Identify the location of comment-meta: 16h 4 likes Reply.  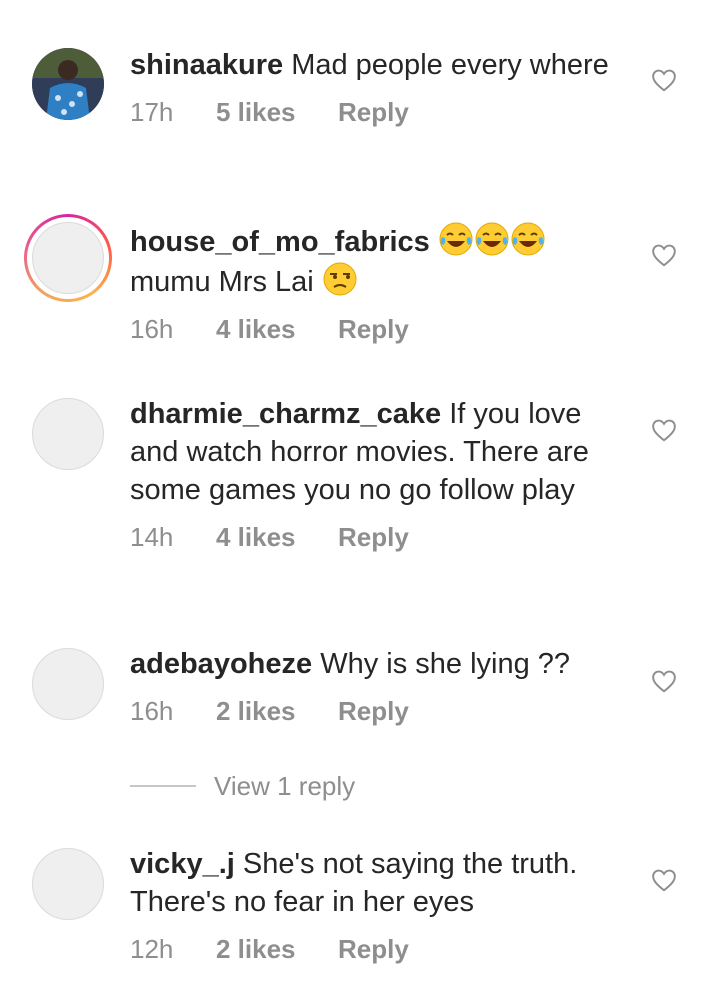
(380, 329).